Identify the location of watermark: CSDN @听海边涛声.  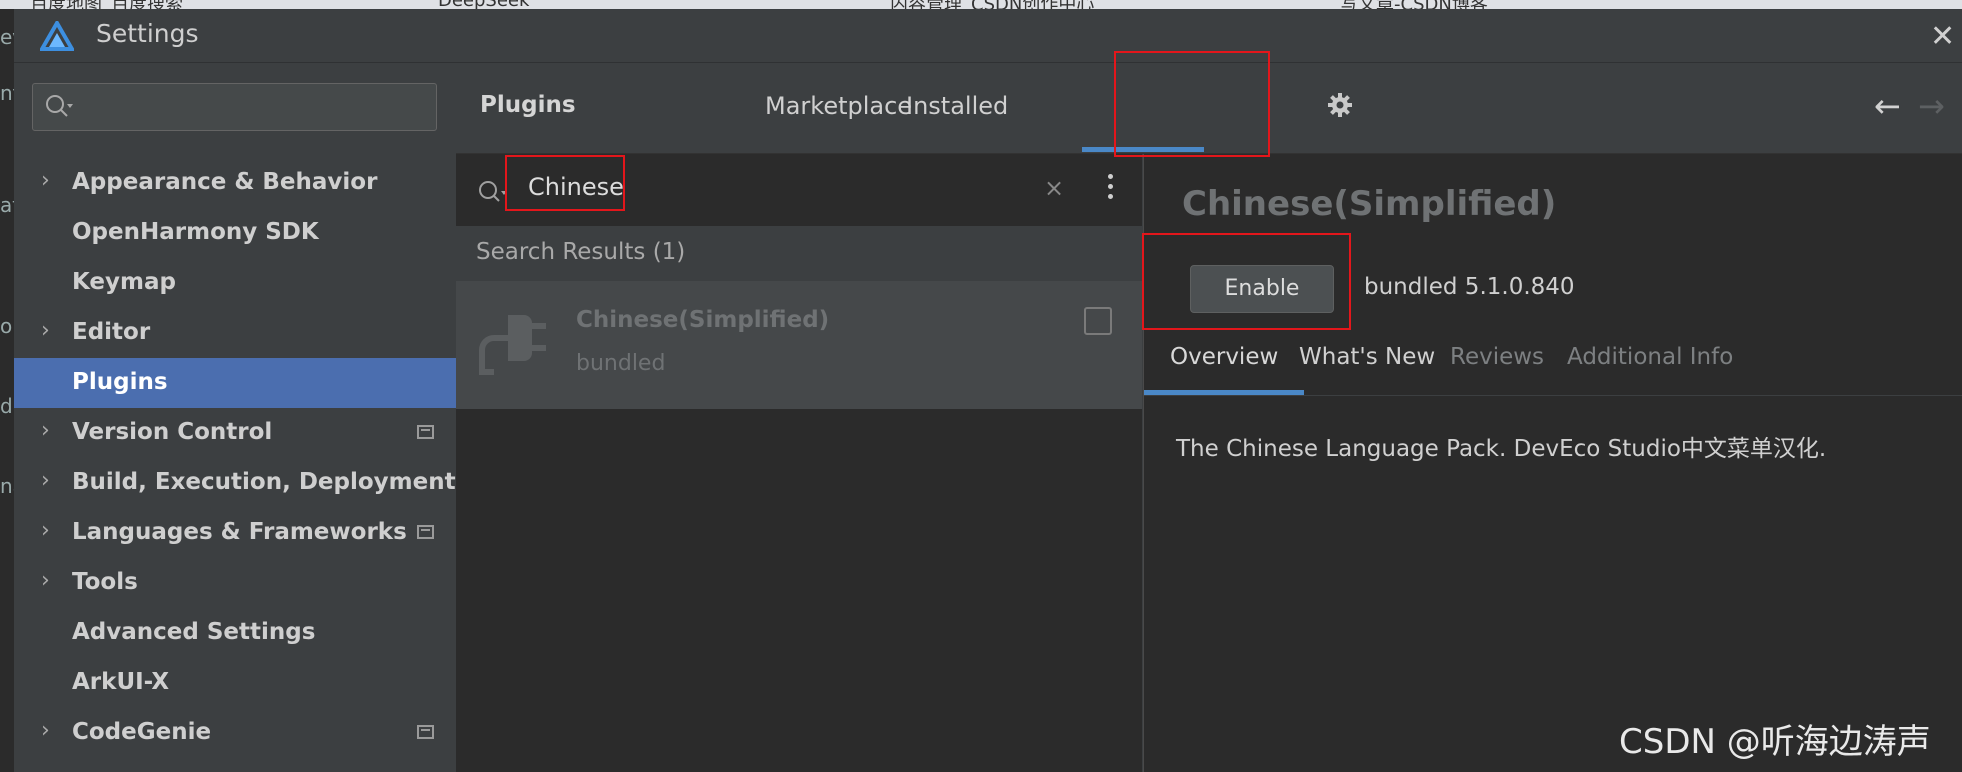
(1775, 742).